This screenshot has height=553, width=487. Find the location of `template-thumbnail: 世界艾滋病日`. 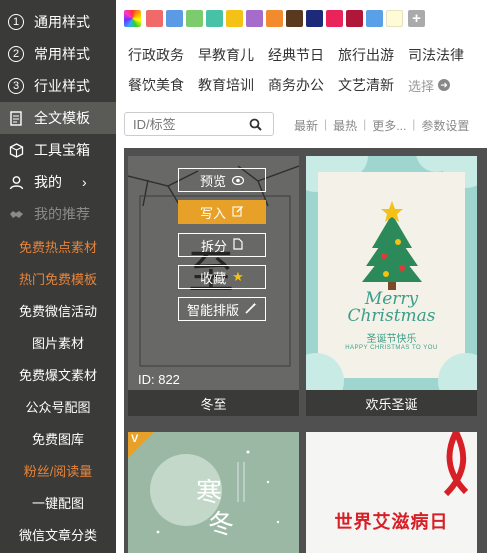

template-thumbnail: 世界艾滋病日 is located at coordinates (391, 492).